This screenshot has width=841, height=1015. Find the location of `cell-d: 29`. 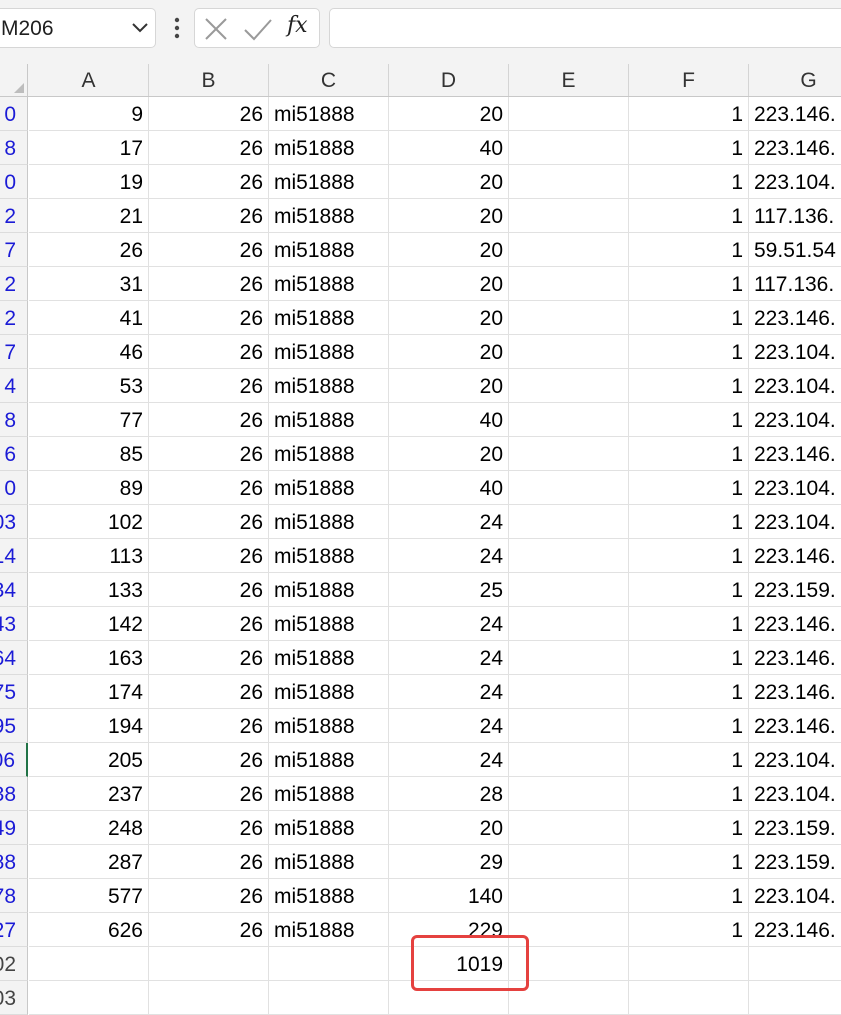

cell-d: 29 is located at coordinates (449, 862).